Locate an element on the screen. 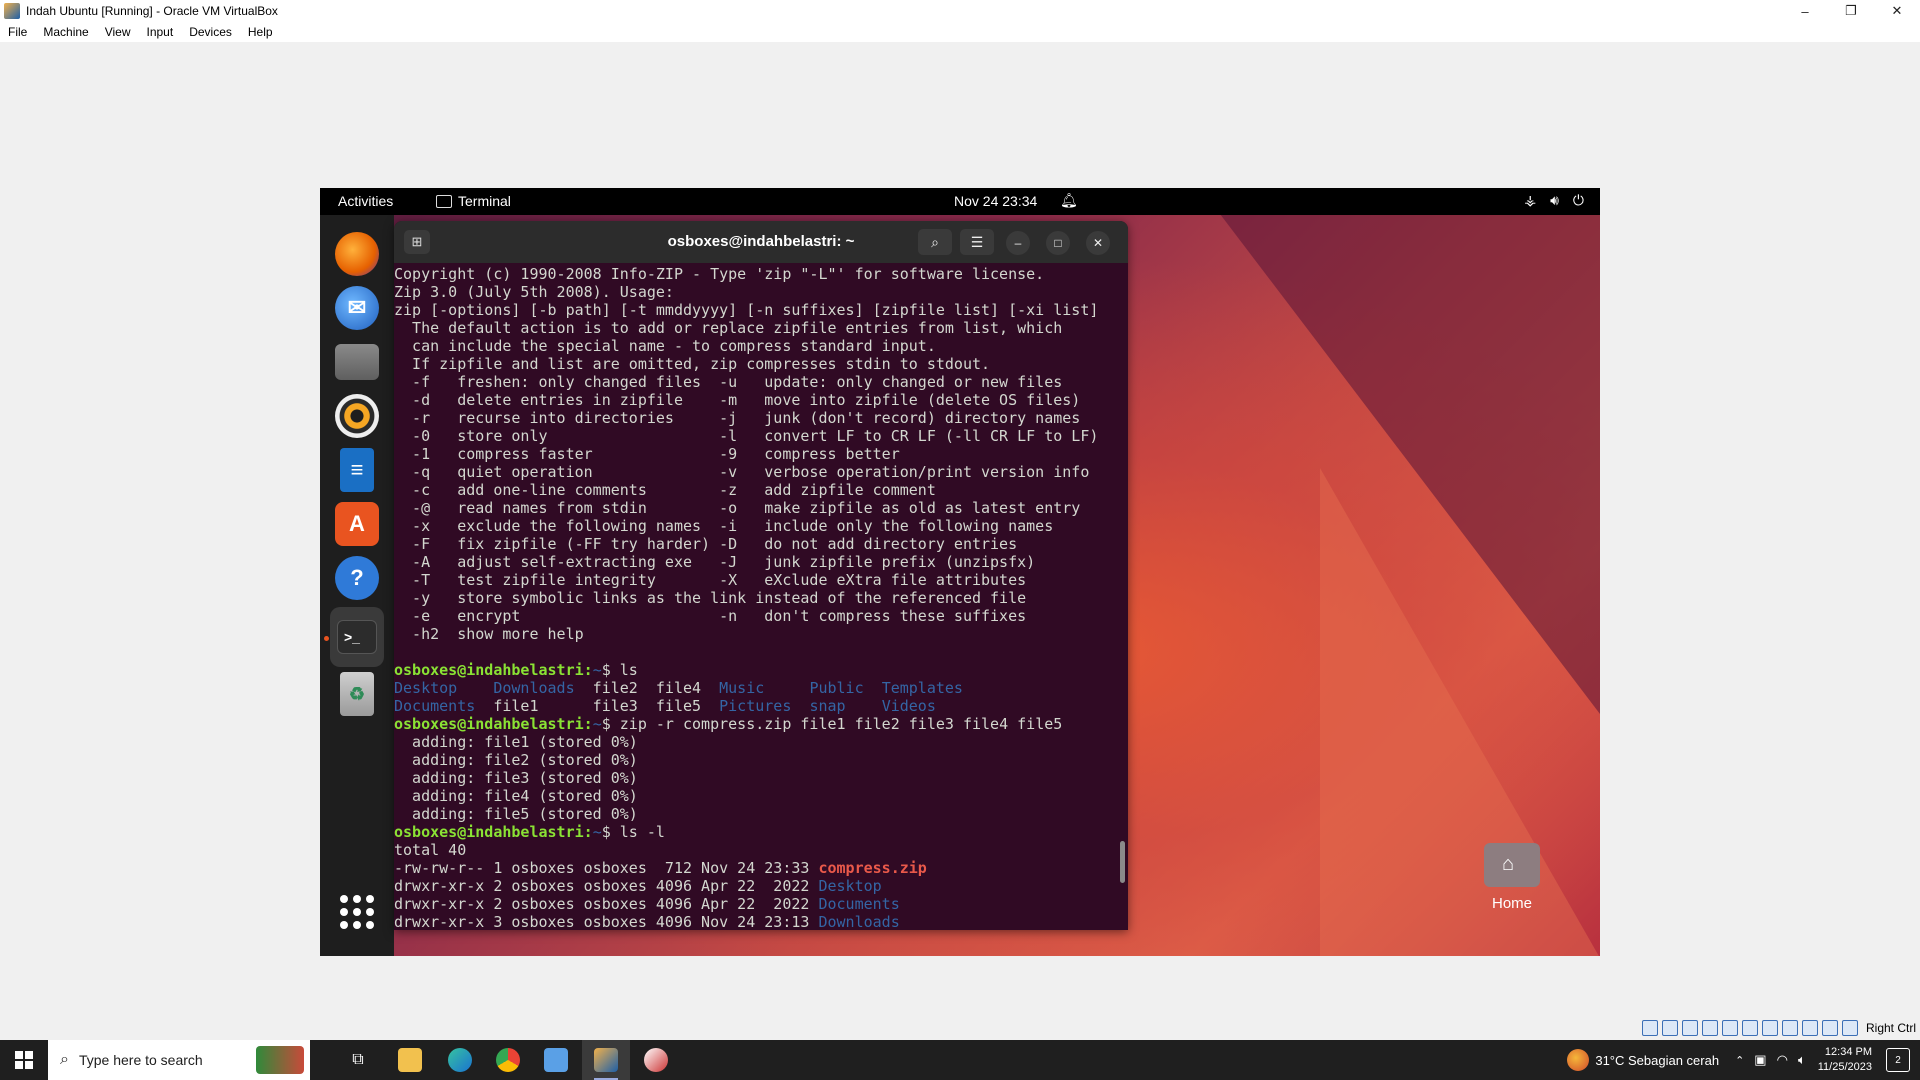 This screenshot has width=1920, height=1080. dock-trash: ♻ is located at coordinates (357, 694).